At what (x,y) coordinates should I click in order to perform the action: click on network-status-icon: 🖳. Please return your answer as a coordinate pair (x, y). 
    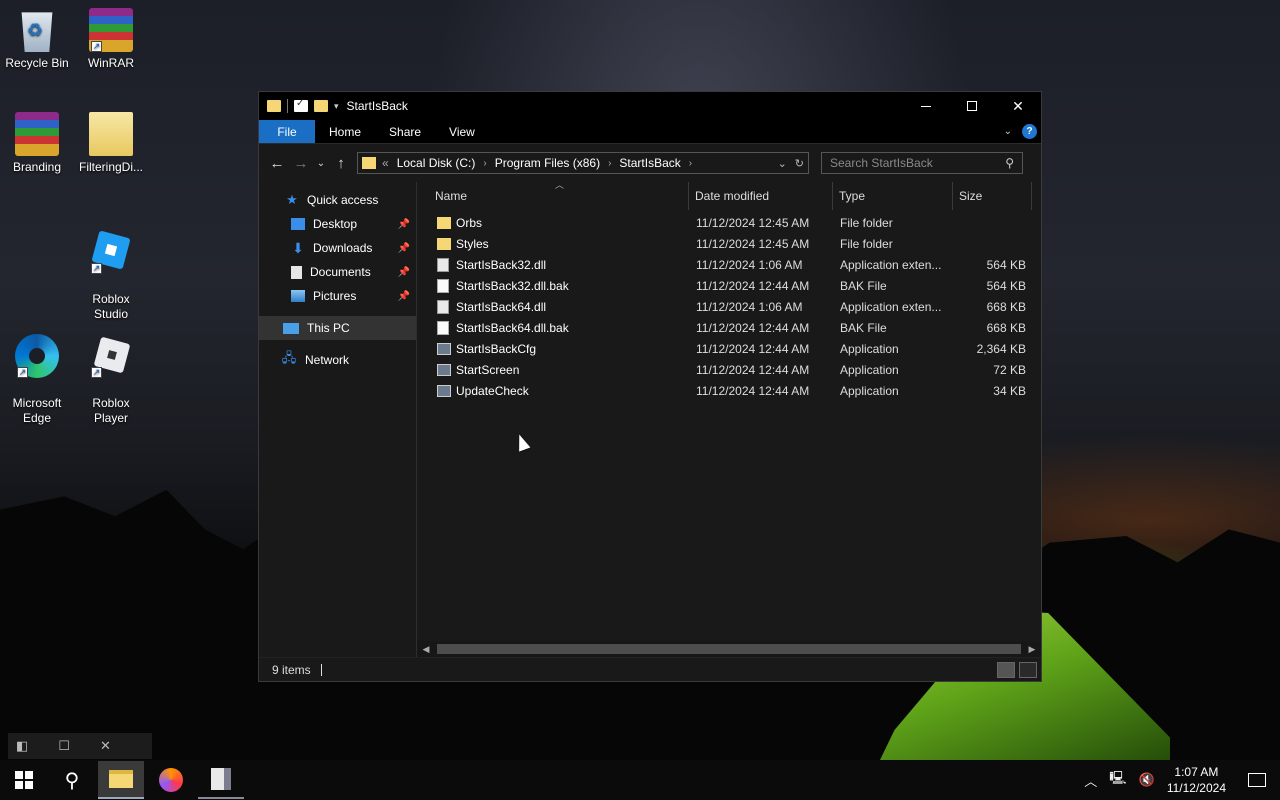
    Looking at the image, I should click on (1117, 780).